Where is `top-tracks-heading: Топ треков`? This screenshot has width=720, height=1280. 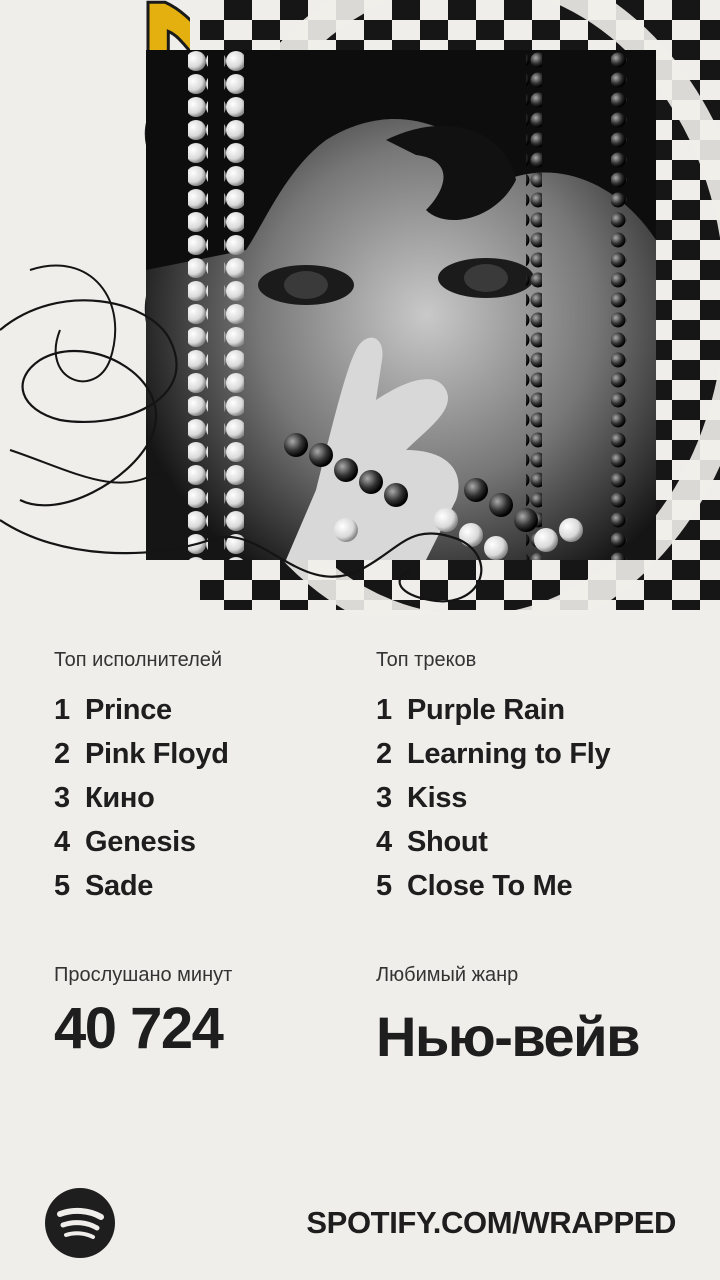
top-tracks-heading: Топ треков is located at coordinates (426, 660).